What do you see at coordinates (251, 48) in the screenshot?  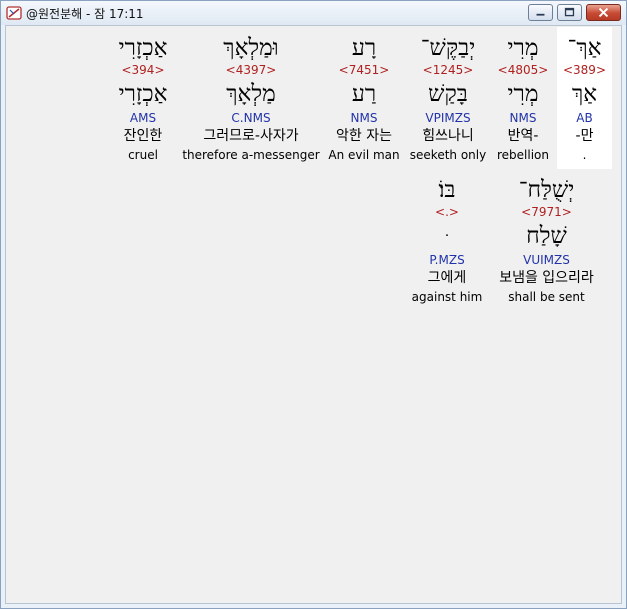 I see `hebrew-surface: וּמַלְאָךְ` at bounding box center [251, 48].